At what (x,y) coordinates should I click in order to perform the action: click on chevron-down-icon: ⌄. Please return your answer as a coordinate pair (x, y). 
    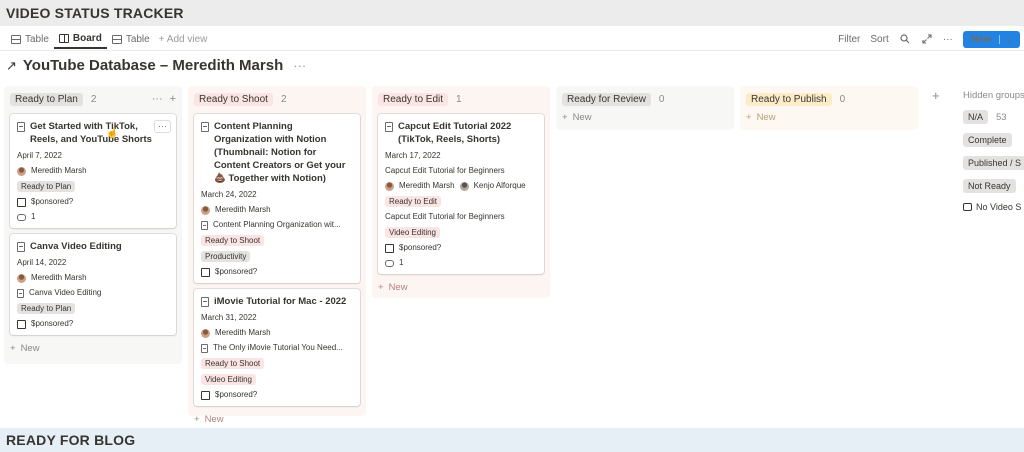
    Looking at the image, I should click on (1005, 39).